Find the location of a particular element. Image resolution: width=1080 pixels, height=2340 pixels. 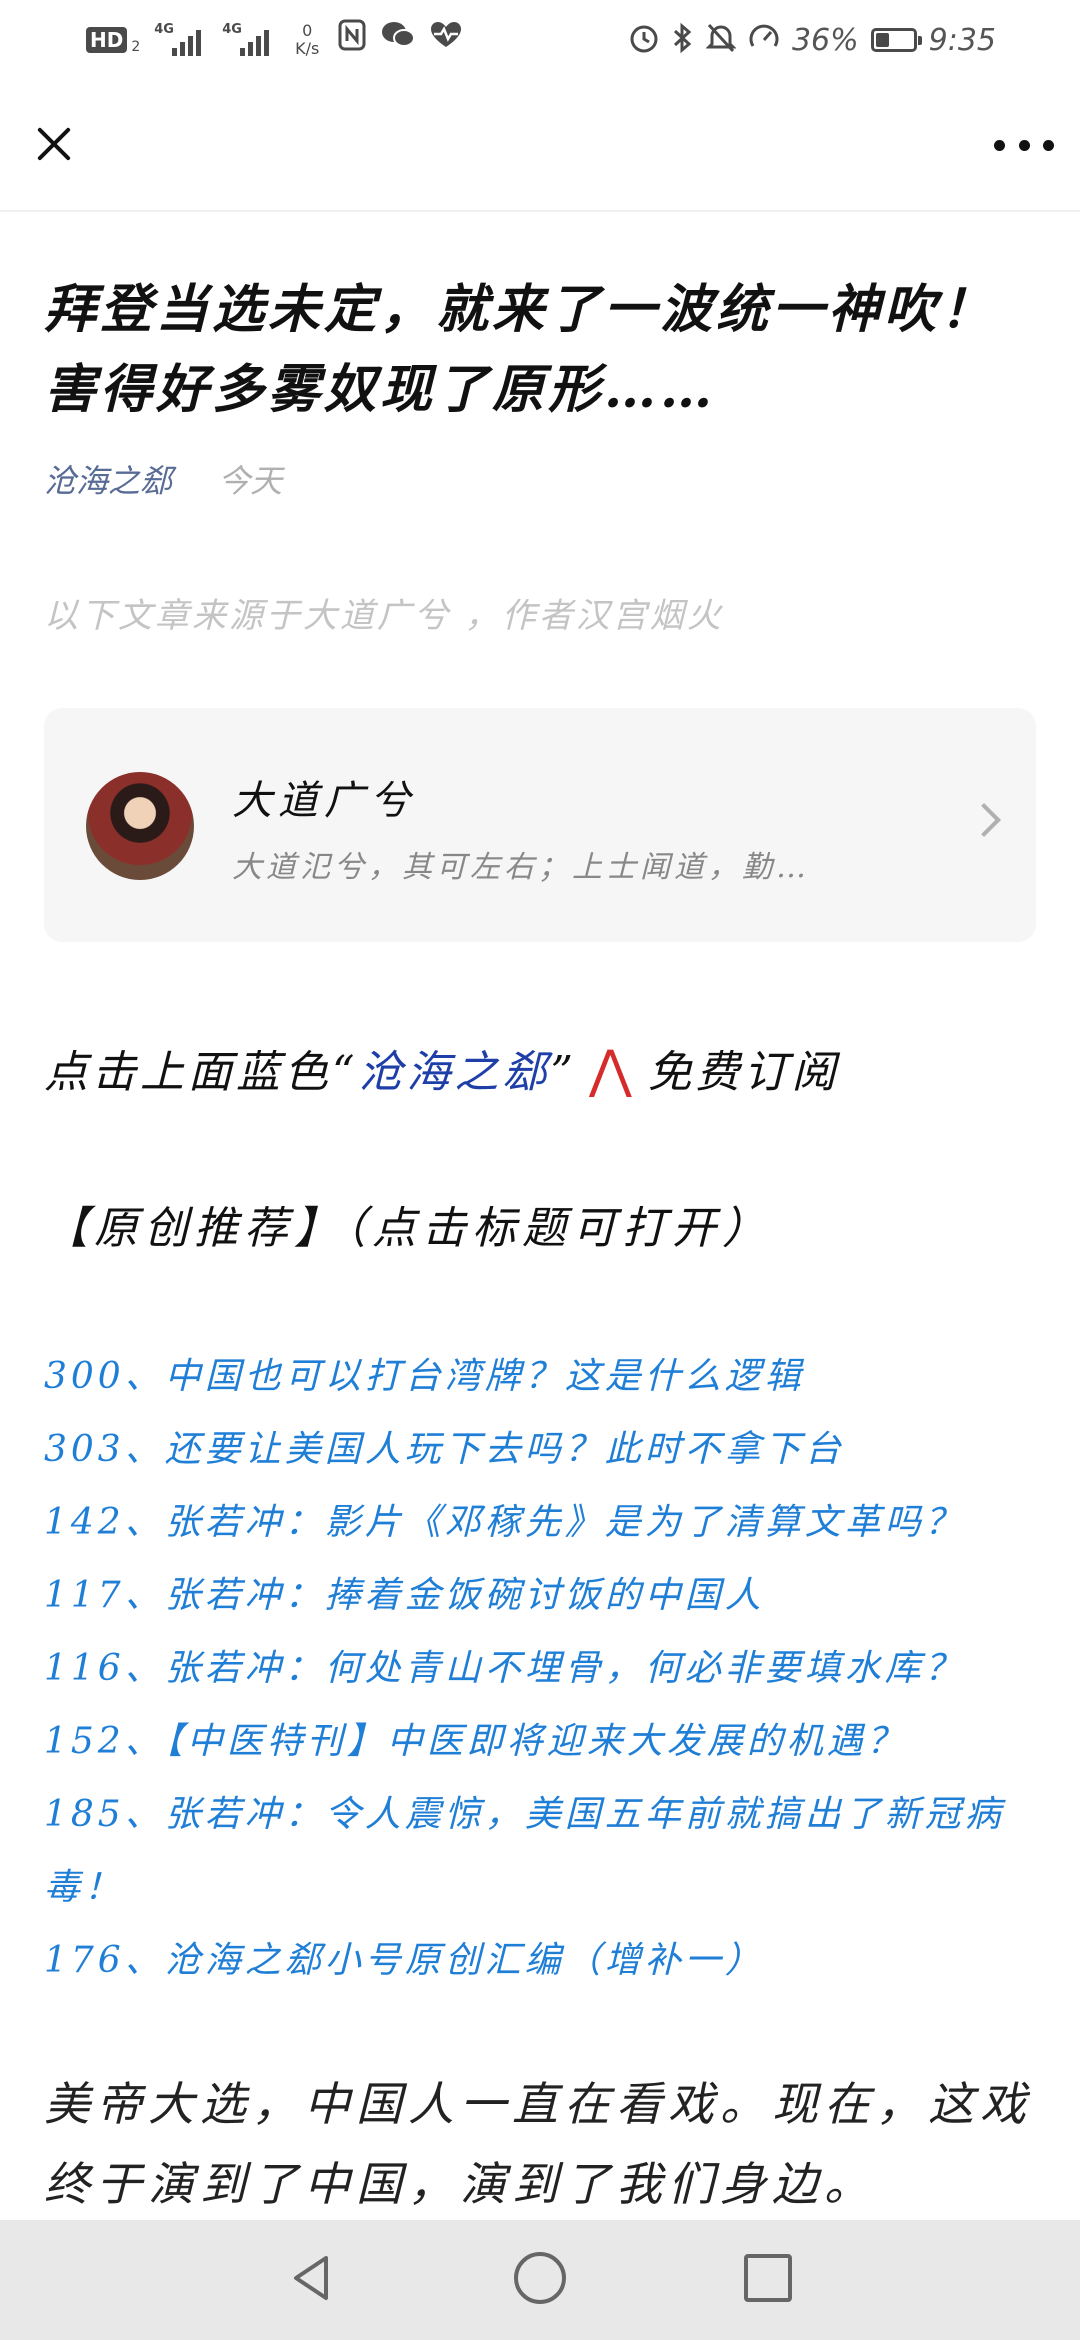

network-speed: 0 K/s is located at coordinates (307, 40).